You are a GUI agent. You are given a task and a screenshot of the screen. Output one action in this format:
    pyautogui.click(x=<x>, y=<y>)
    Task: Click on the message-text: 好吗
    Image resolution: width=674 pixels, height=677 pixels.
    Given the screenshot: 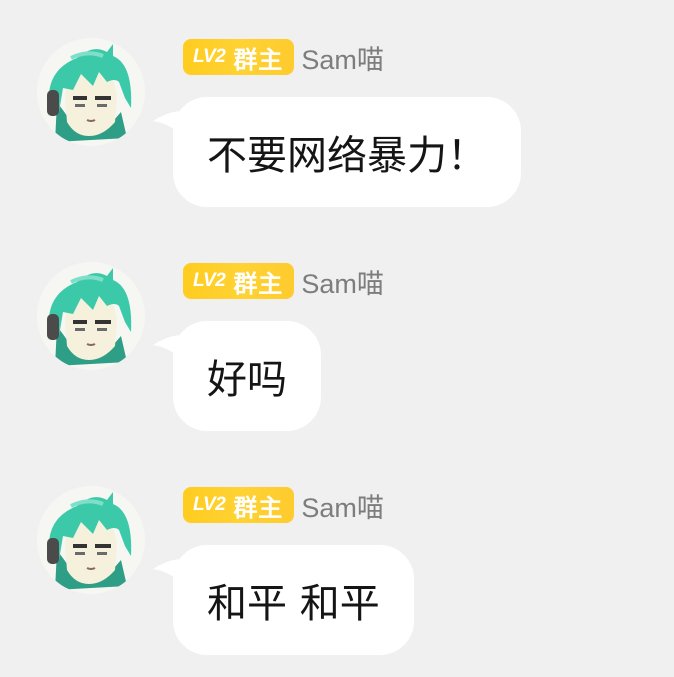 What is the action you would take?
    pyautogui.click(x=247, y=380)
    